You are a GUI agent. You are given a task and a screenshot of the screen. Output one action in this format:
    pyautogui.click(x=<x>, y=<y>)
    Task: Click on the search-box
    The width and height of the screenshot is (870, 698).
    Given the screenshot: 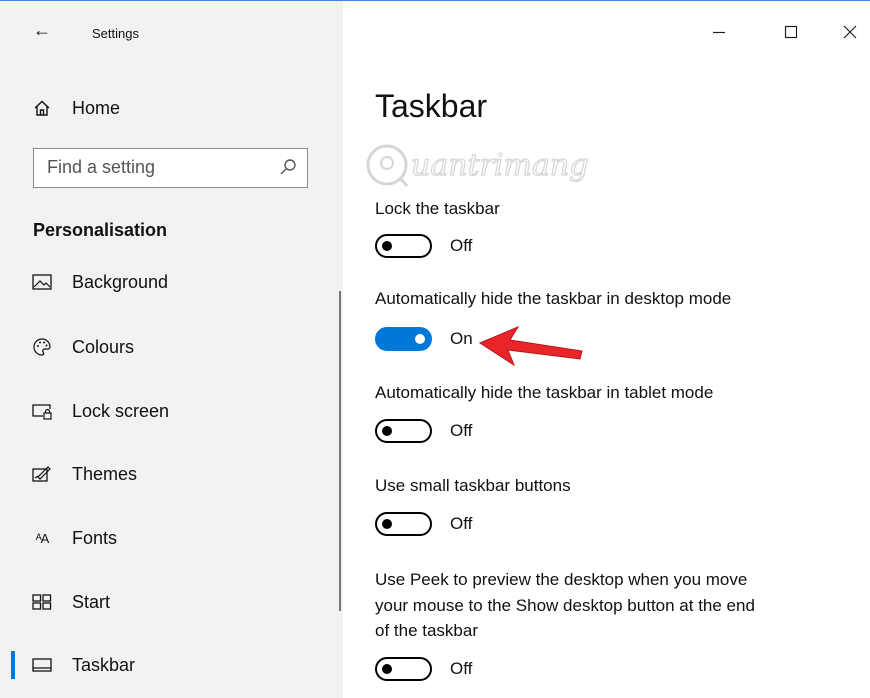 What is the action you would take?
    pyautogui.click(x=170, y=168)
    